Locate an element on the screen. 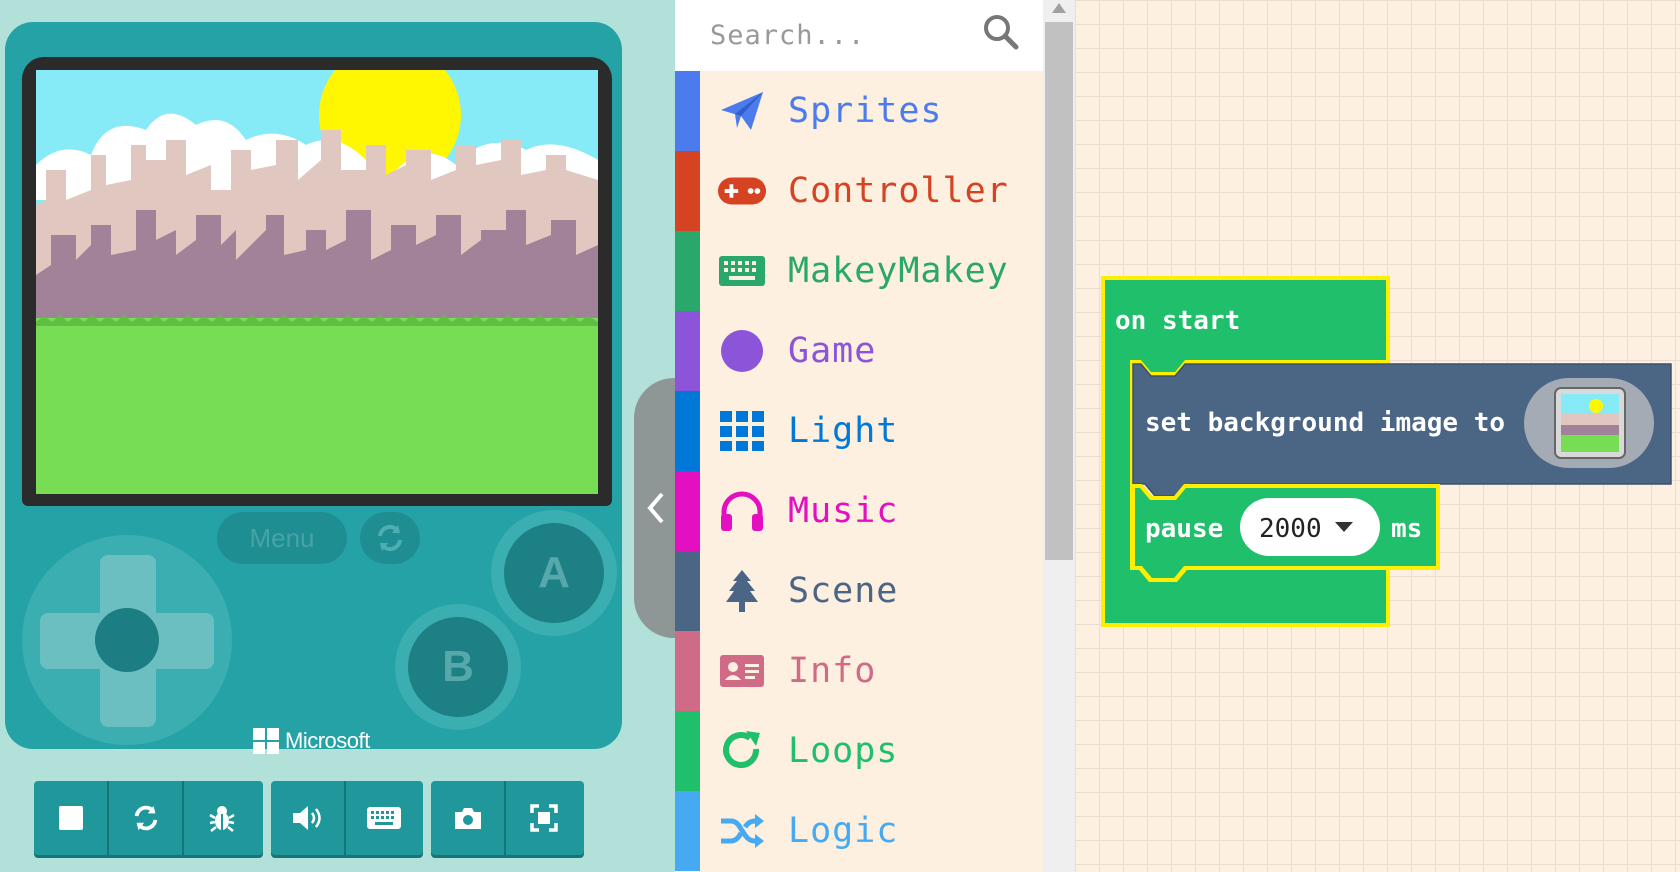 The width and height of the screenshot is (1680, 872). debug-button is located at coordinates (221, 818).